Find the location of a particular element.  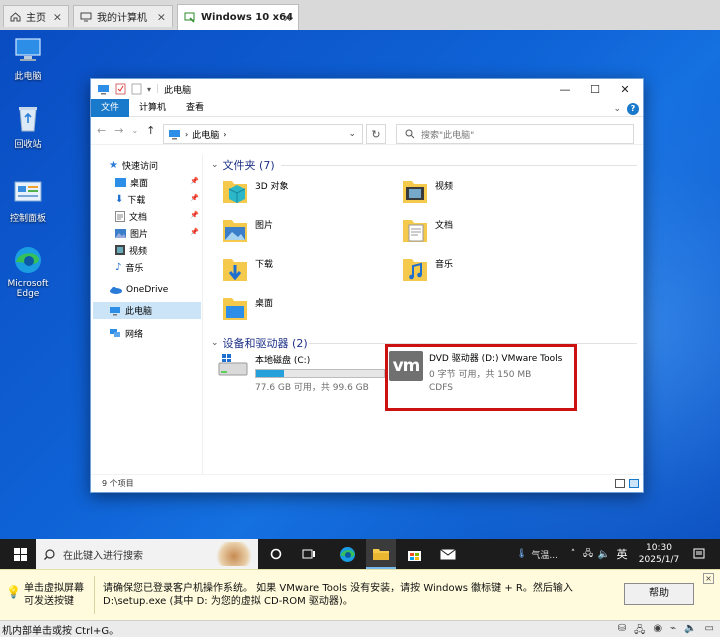

folder-downloads: 下载 is located at coordinates (247, 268).